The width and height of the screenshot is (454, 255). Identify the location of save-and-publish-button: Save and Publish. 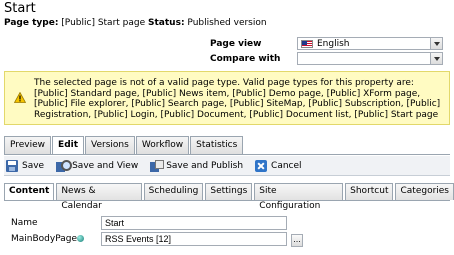
(197, 165).